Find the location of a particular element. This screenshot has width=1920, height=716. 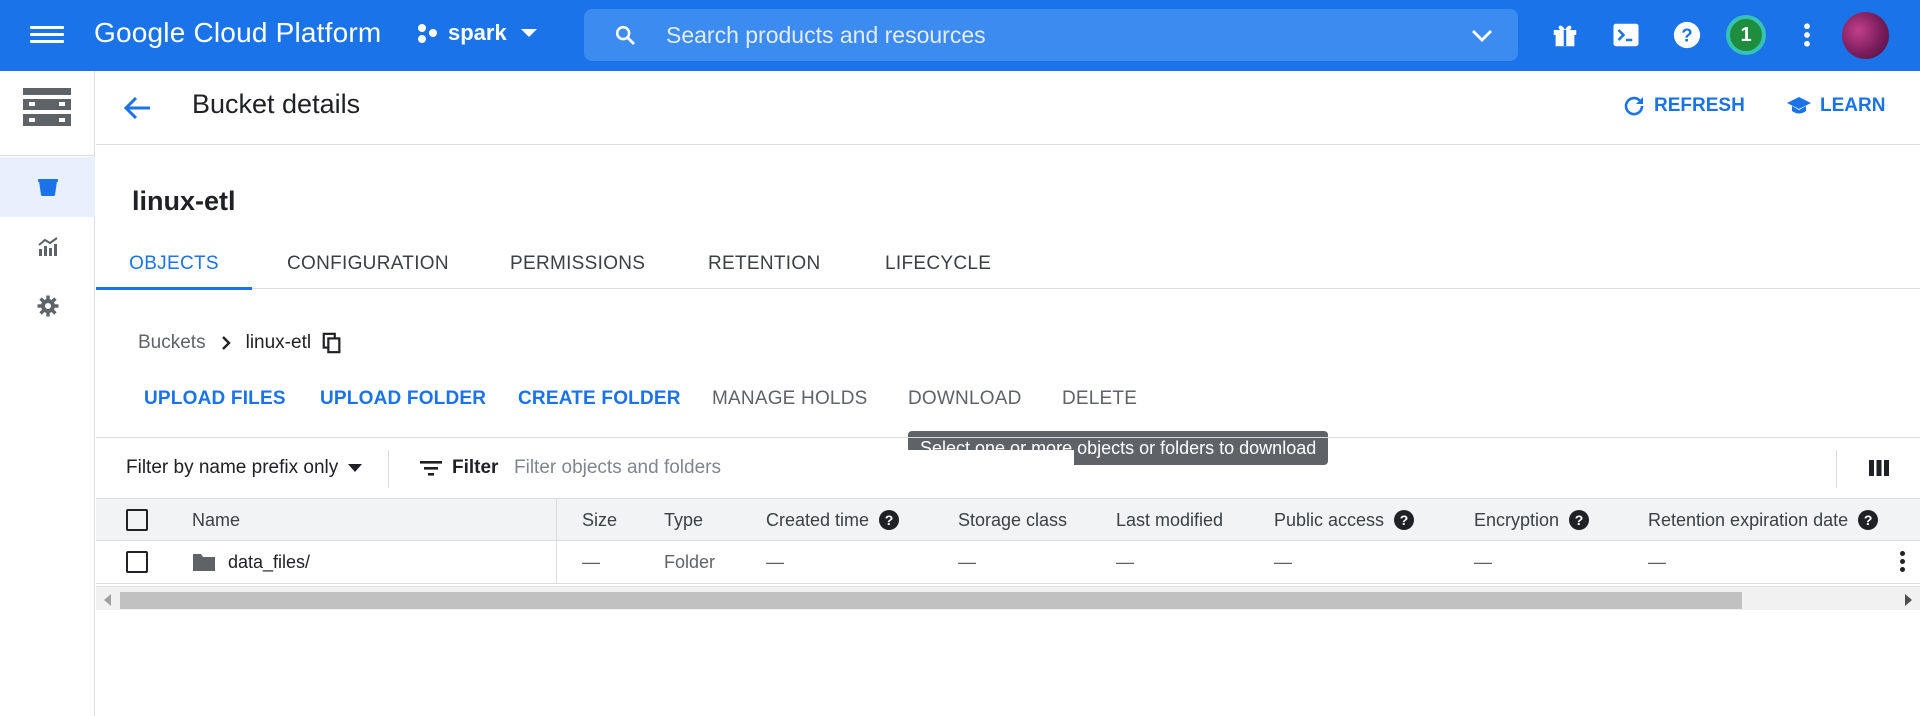

gift-icon is located at coordinates (1565, 35).